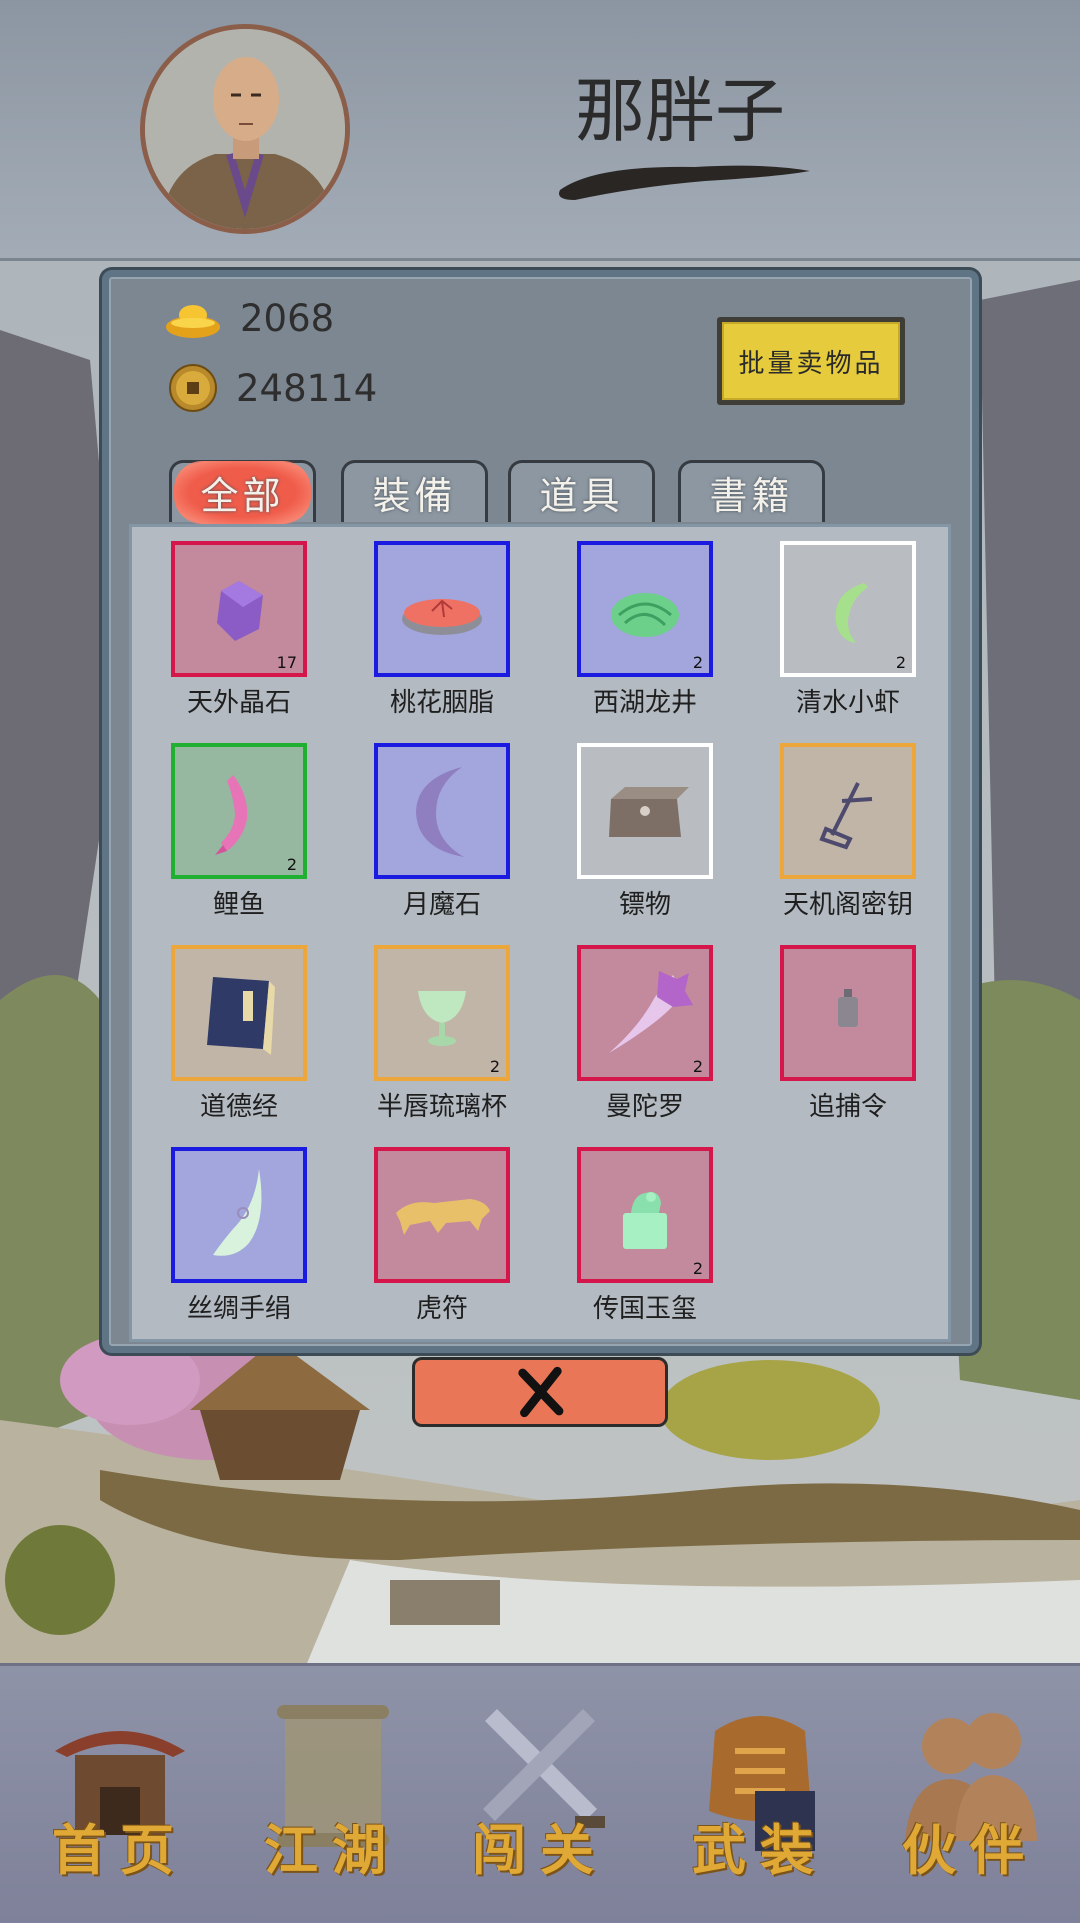 This screenshot has height=1923, width=1080. I want to click on player-name: 那胖子, so click(680, 111).